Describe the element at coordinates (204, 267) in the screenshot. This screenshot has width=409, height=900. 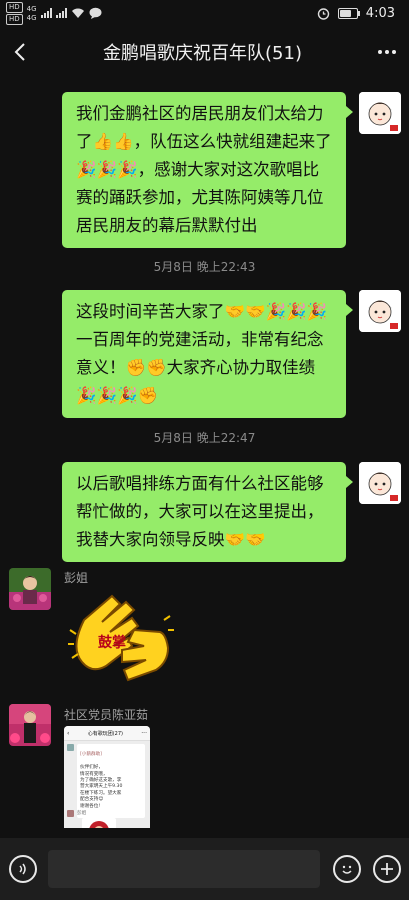
I see `timestamp: 5月8日 晚上22:43` at that location.